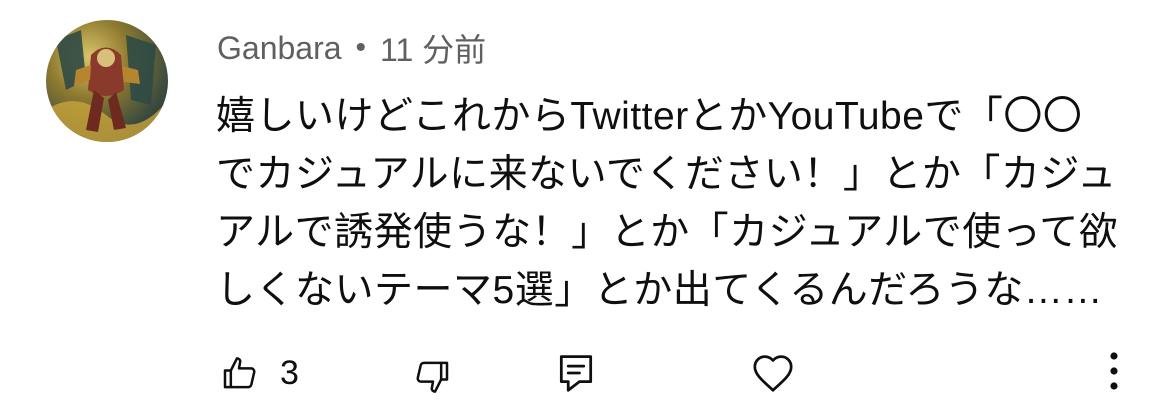  I want to click on heart-button, so click(773, 373).